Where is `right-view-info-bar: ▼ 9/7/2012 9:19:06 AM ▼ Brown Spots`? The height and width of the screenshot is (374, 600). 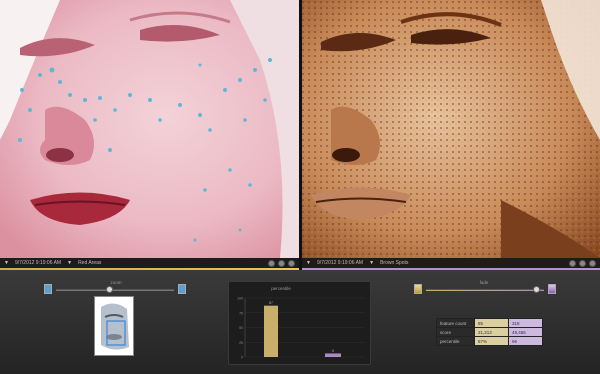 right-view-info-bar: ▼ 9/7/2012 9:19:06 AM ▼ Brown Spots is located at coordinates (451, 263).